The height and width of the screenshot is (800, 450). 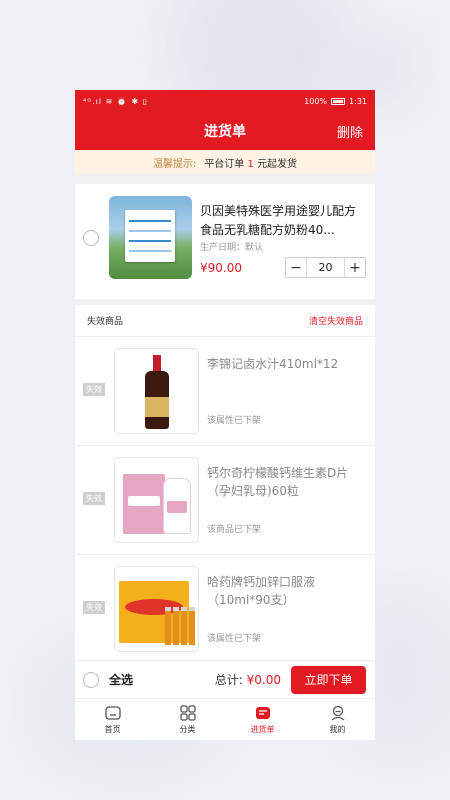 What do you see at coordinates (262, 729) in the screenshot?
I see `tab-label: 进货单` at bounding box center [262, 729].